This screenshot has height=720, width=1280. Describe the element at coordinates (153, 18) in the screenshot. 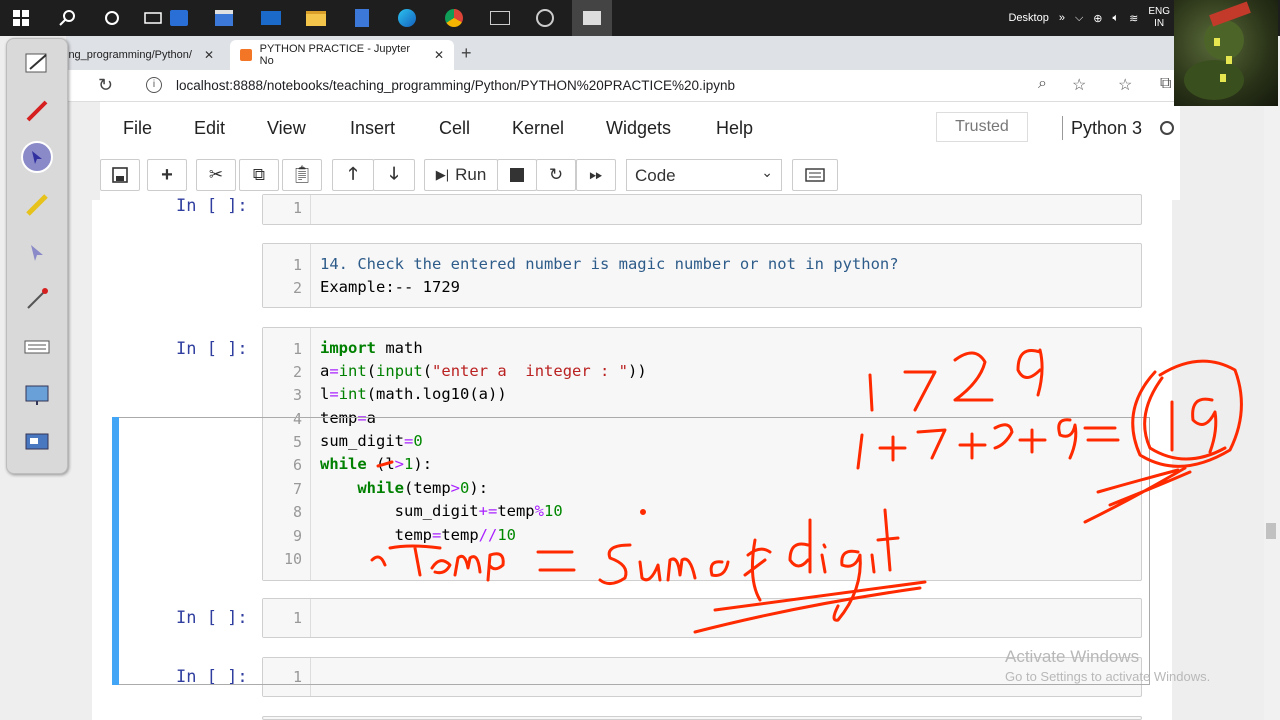

I see `task-view-icon` at that location.